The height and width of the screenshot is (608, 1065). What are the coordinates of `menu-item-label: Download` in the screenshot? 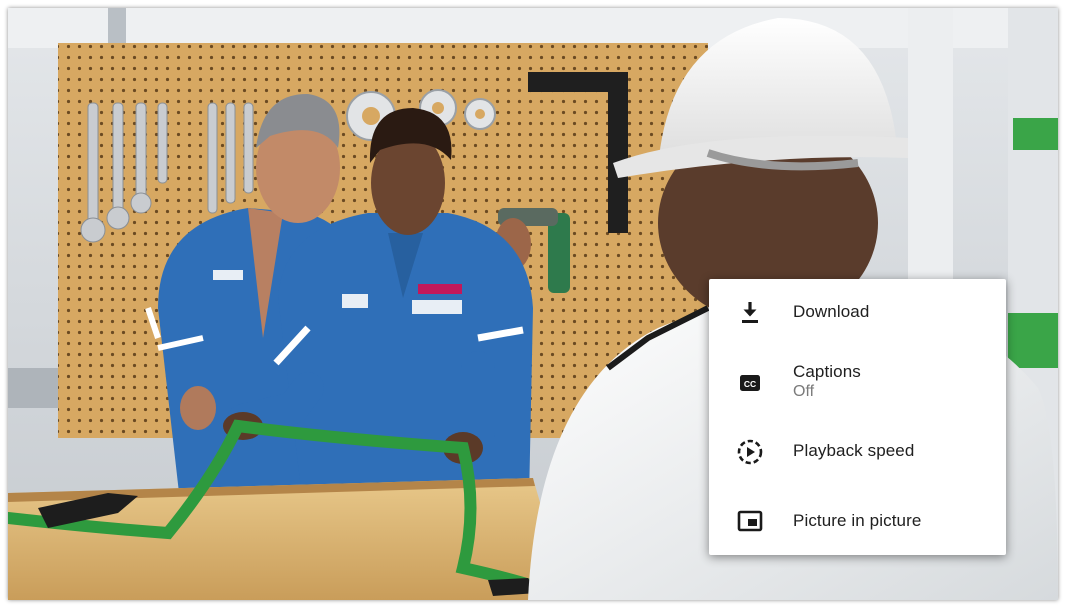 It's located at (831, 311).